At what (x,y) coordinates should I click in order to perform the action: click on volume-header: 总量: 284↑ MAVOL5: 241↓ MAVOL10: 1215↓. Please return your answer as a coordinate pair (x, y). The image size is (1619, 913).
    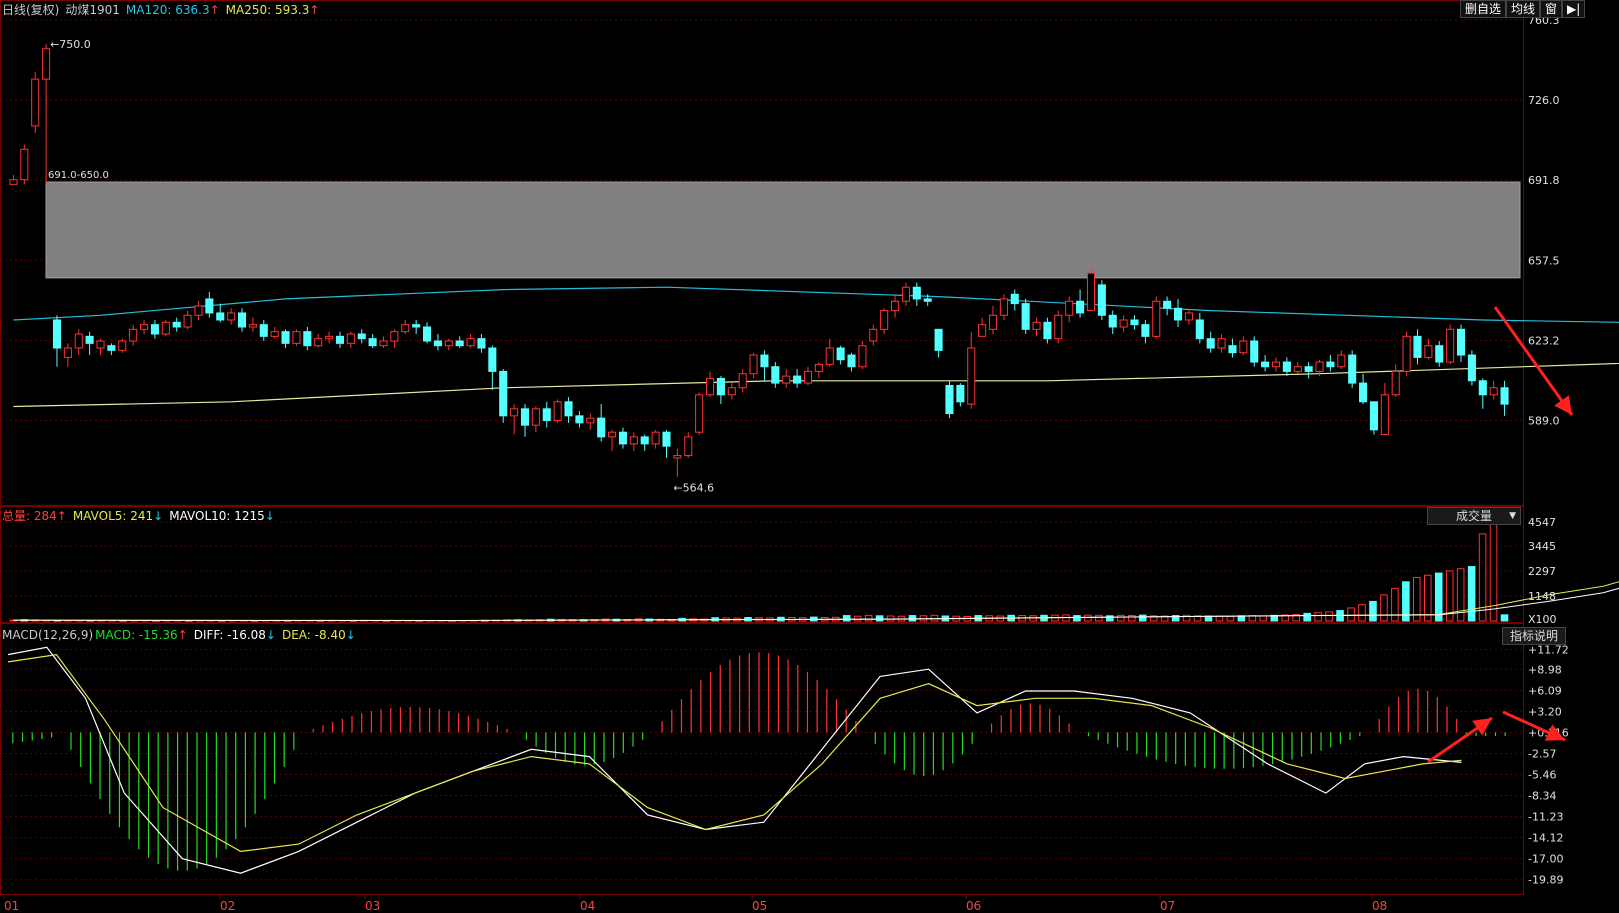
    Looking at the image, I should click on (141, 516).